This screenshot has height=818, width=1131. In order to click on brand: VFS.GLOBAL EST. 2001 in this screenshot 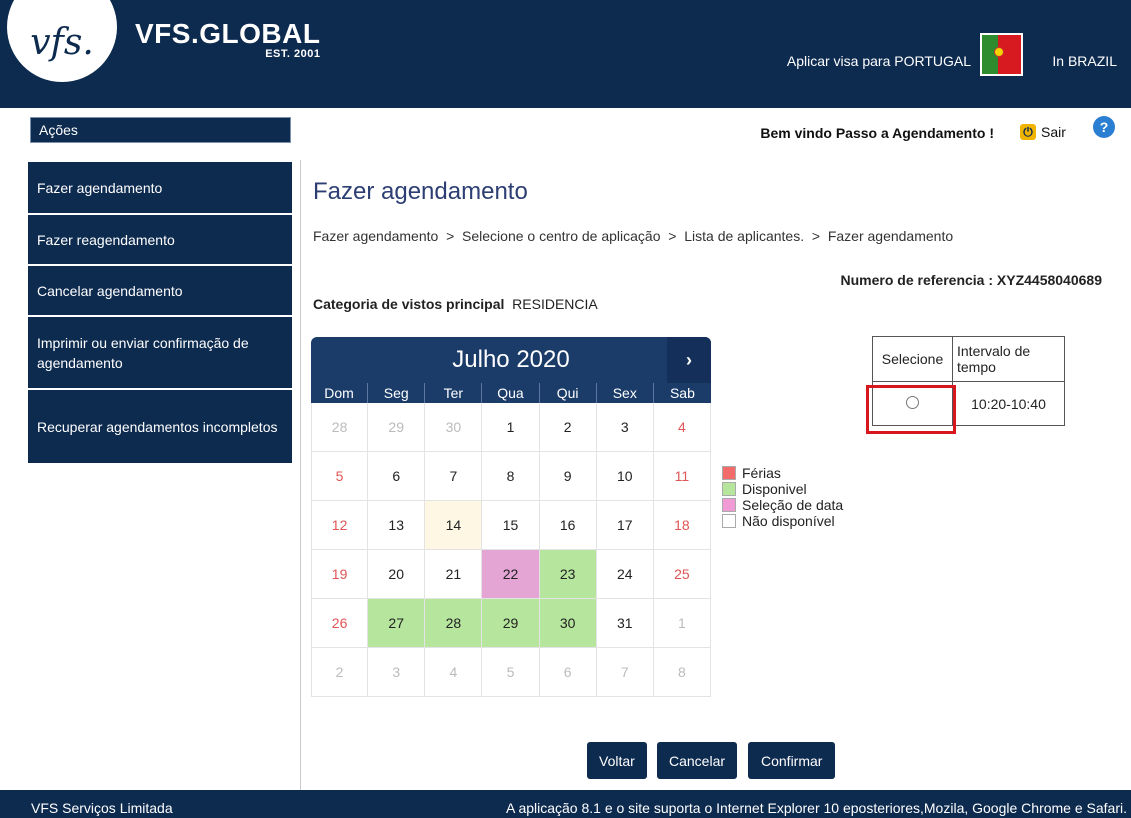, I will do `click(227, 39)`.